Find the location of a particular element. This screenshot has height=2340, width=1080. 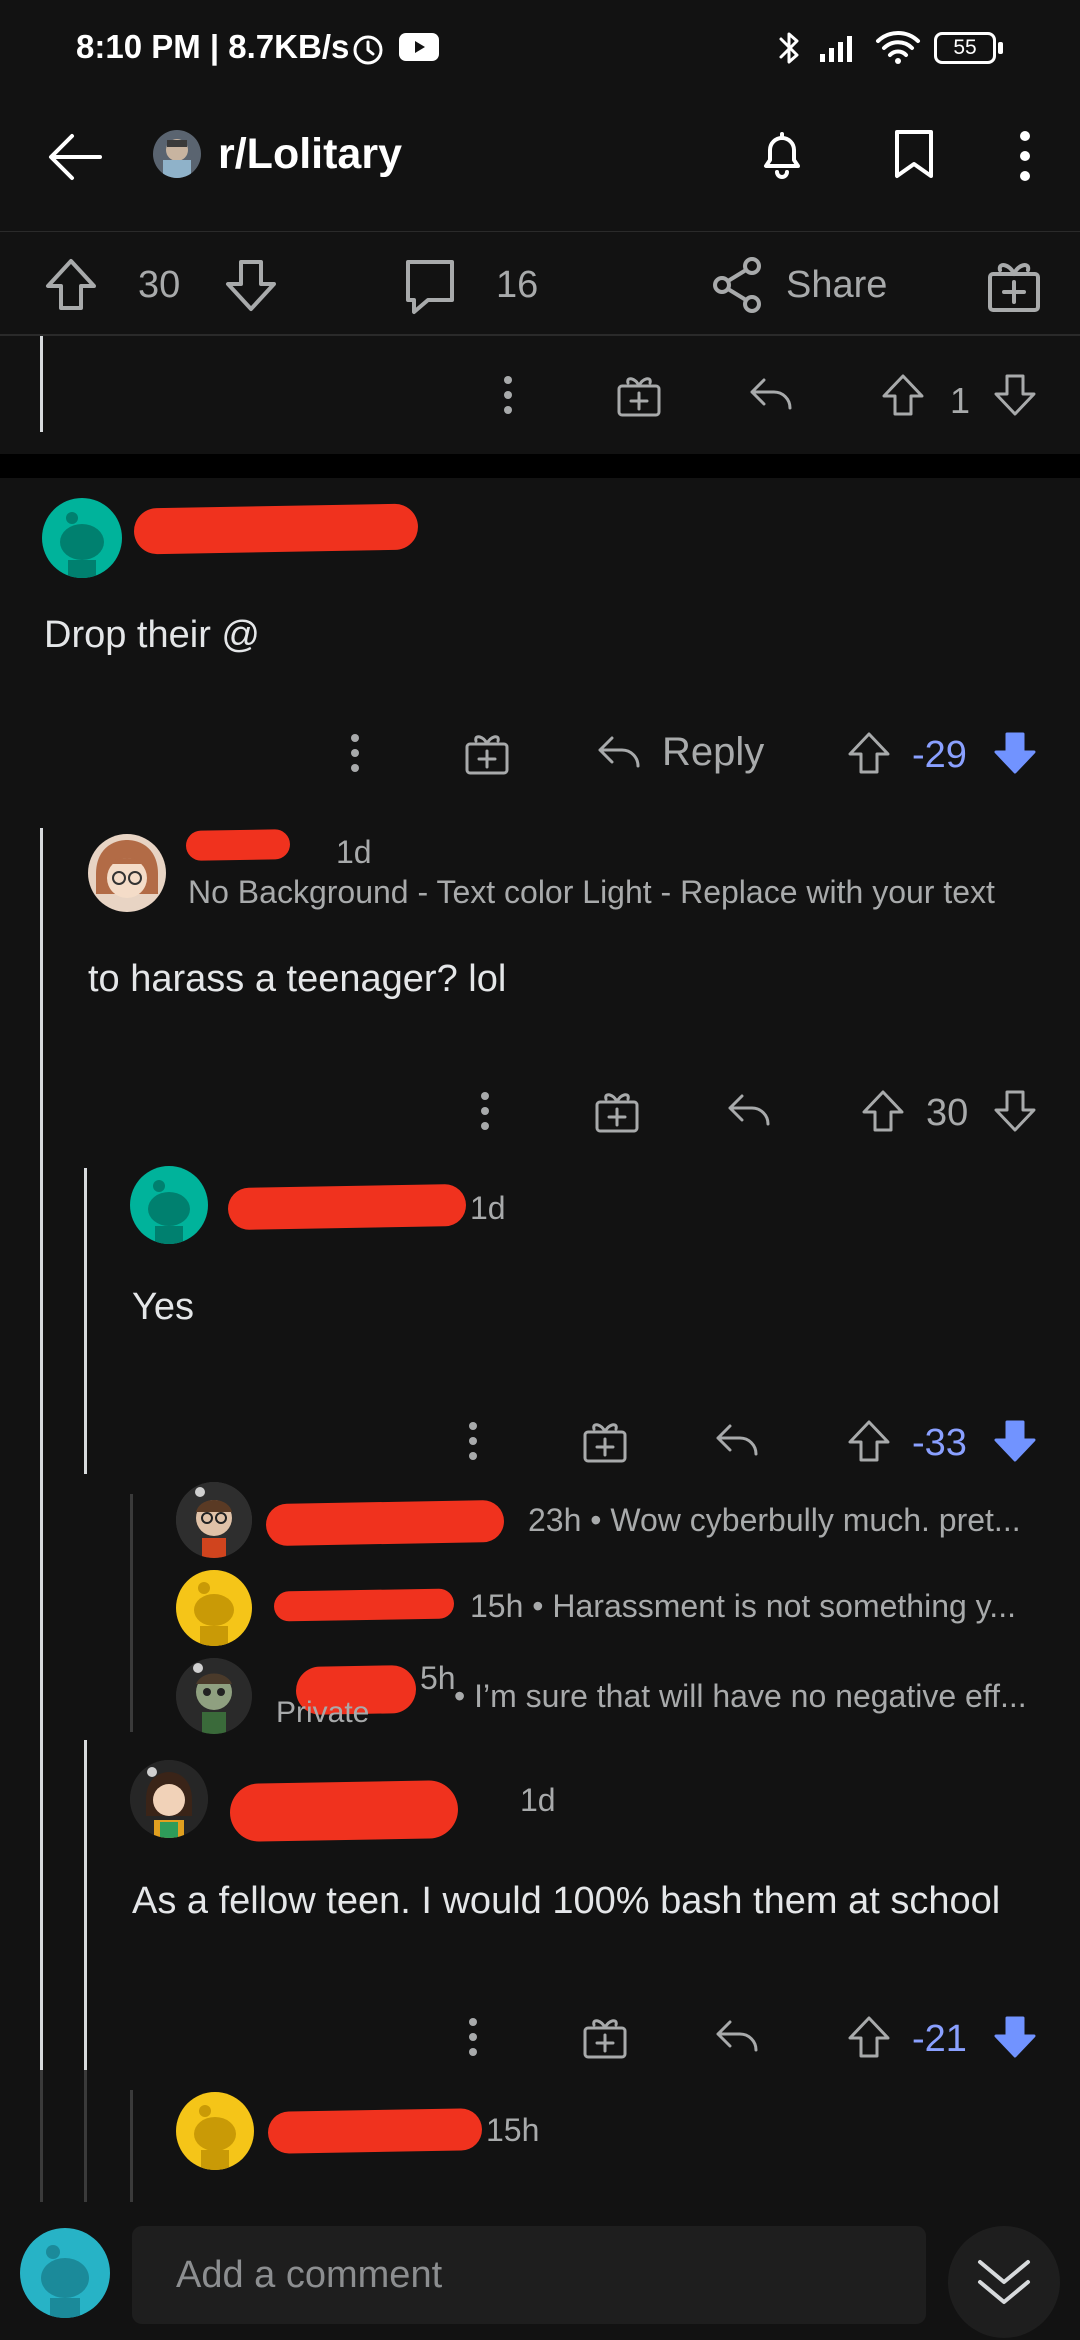

comment-time: 15h is located at coordinates (513, 2130).